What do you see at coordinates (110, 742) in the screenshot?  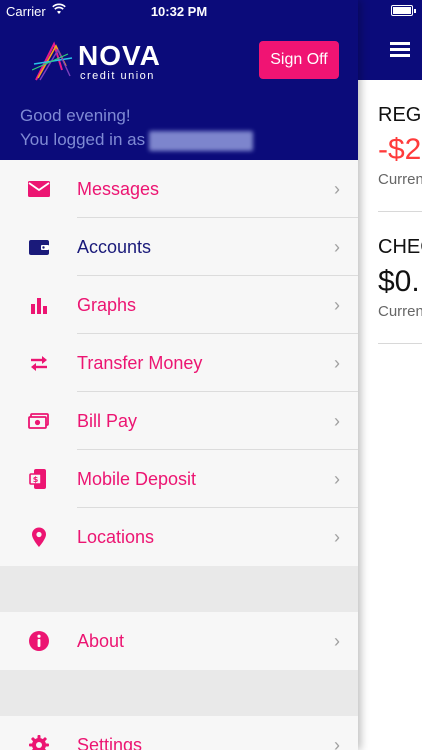 I see `menu-item-label: Settings` at bounding box center [110, 742].